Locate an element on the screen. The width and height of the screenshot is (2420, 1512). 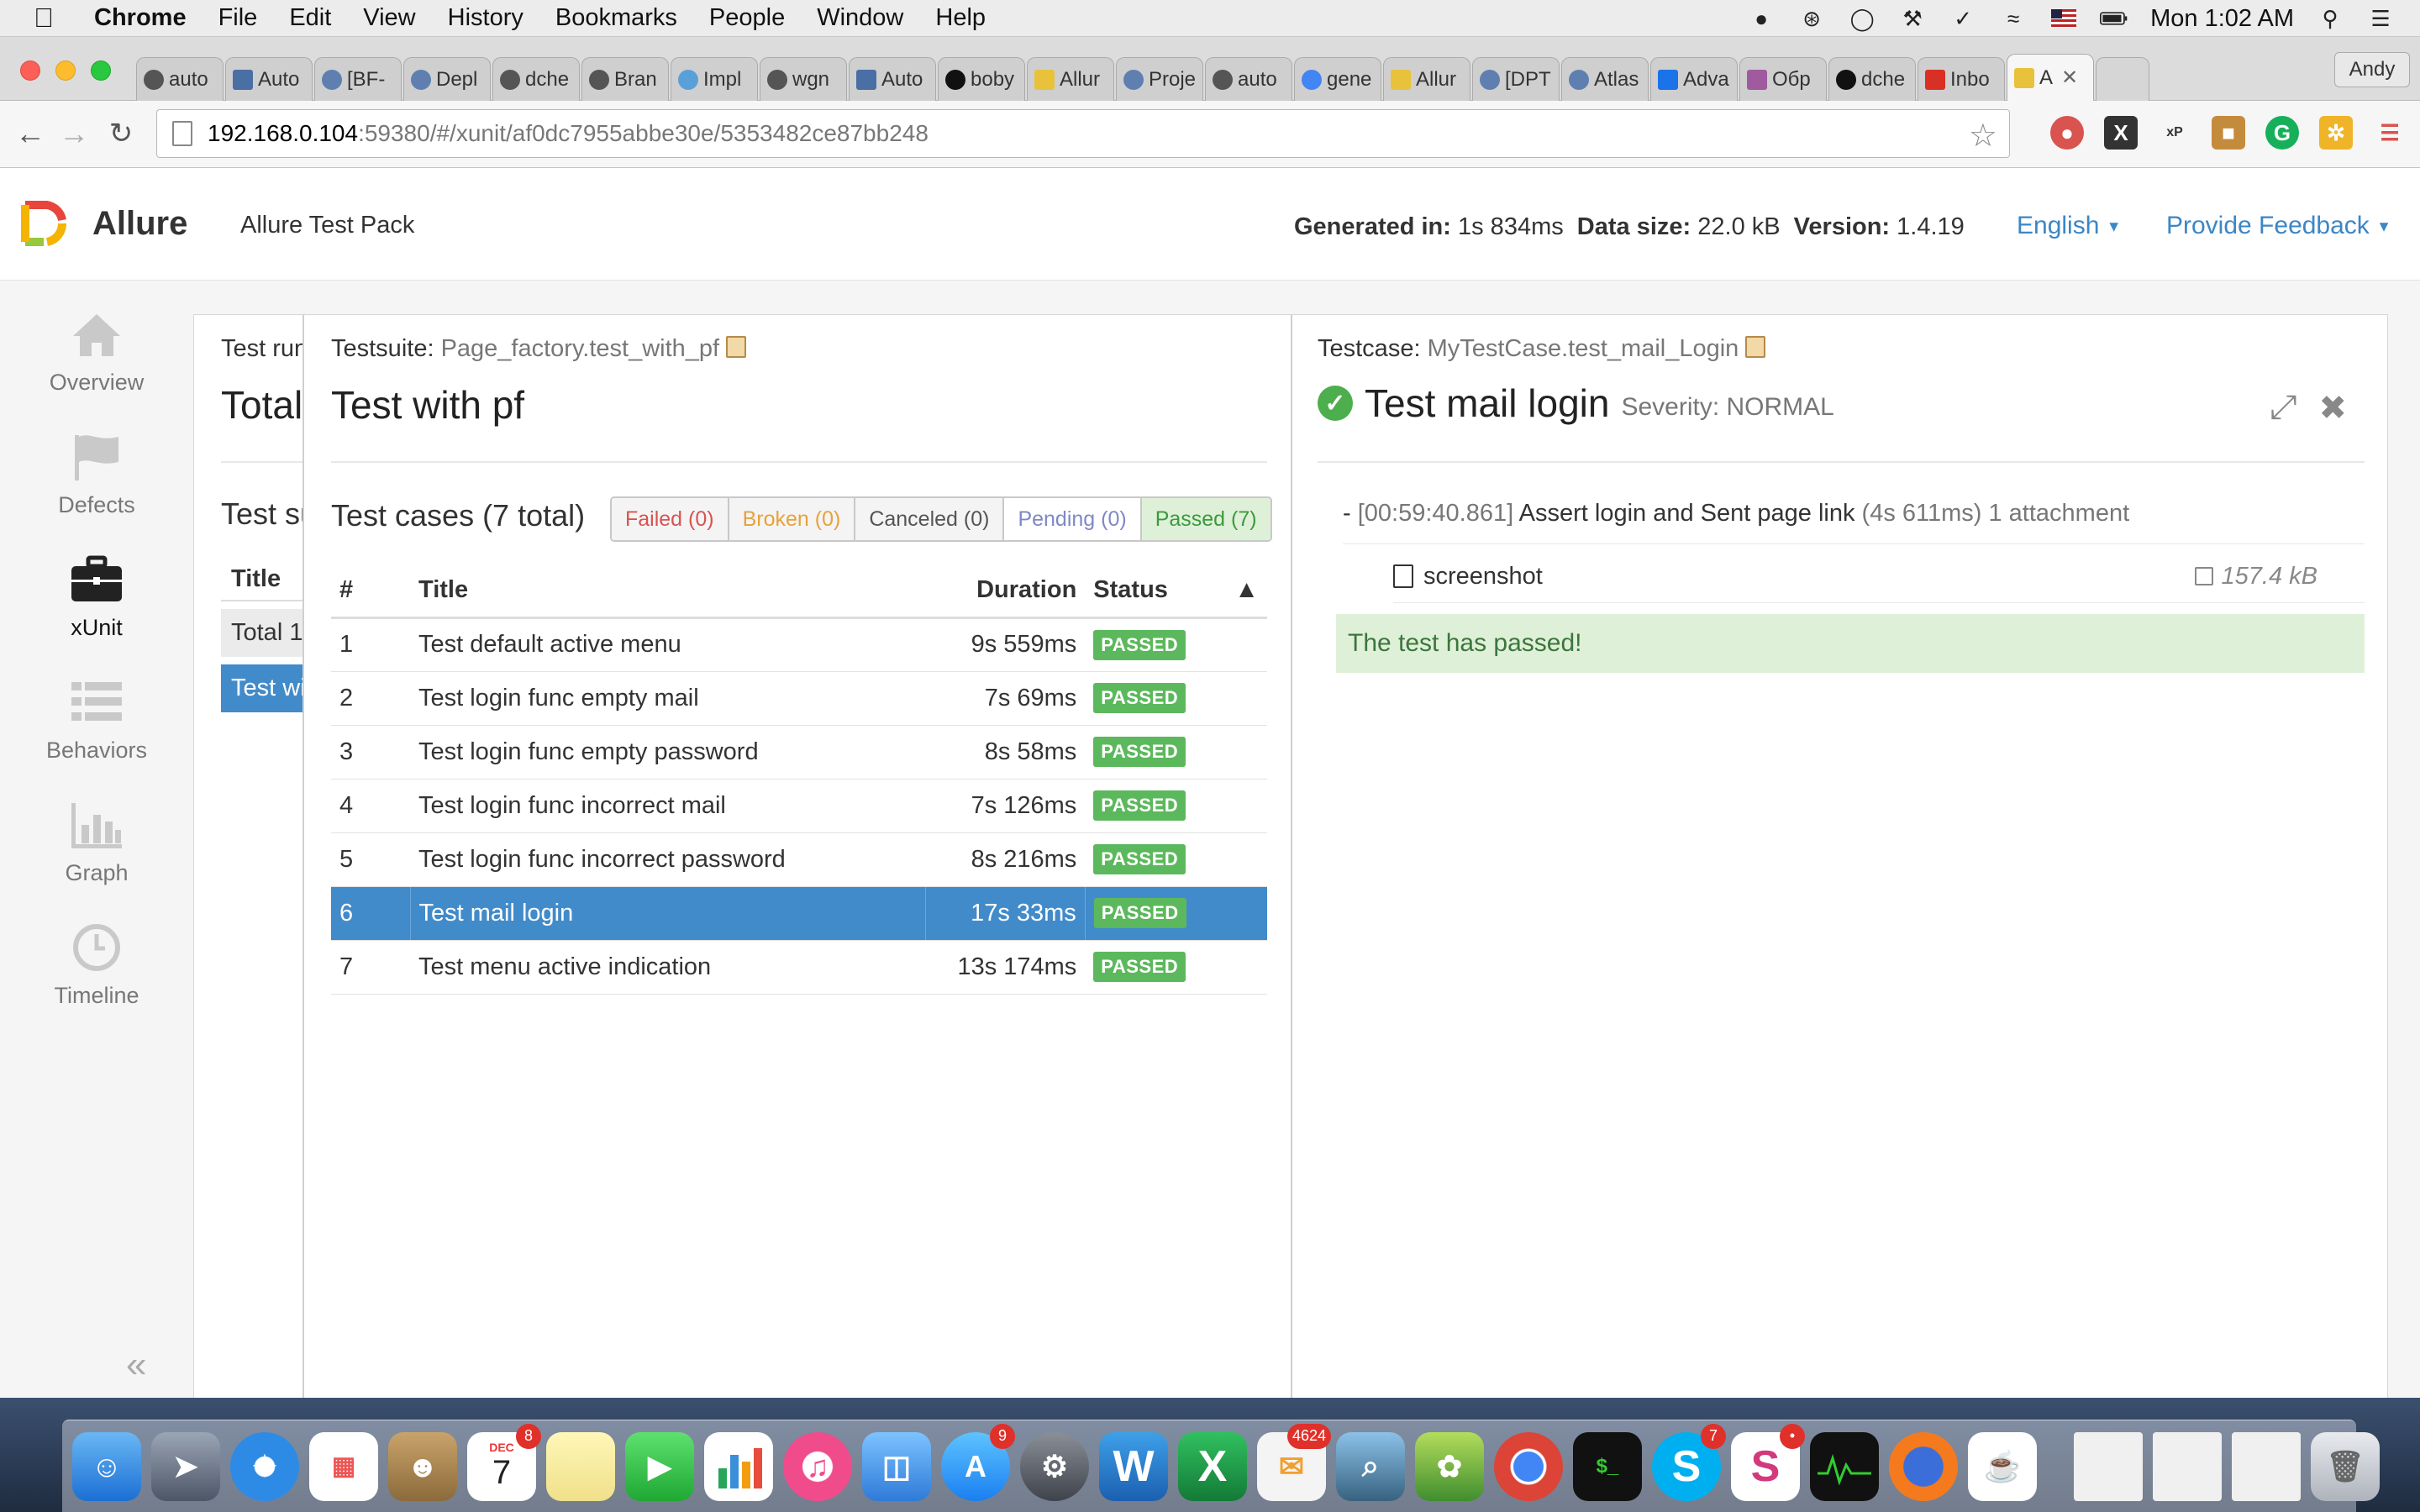
sidebar-item-overview: Overview is located at coordinates (96, 352).